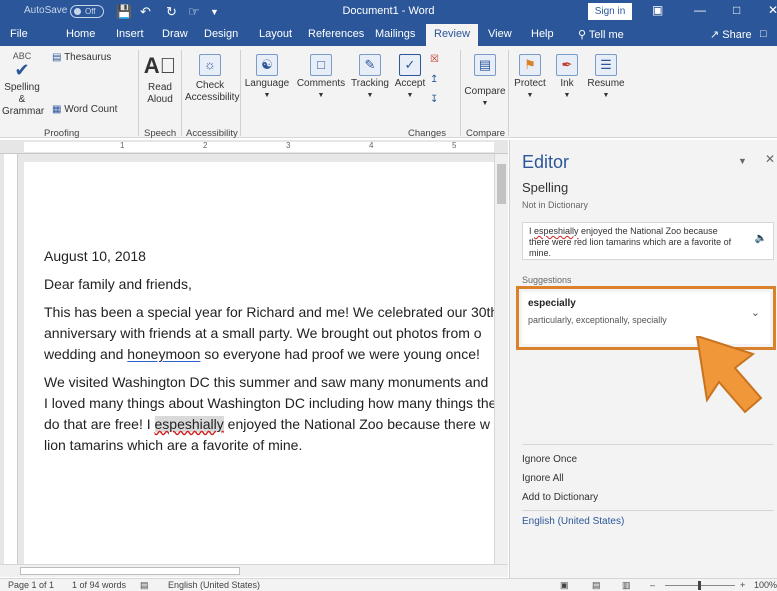 This screenshot has width=777, height=591. What do you see at coordinates (221, 34) in the screenshot?
I see `tab-design: Design` at bounding box center [221, 34].